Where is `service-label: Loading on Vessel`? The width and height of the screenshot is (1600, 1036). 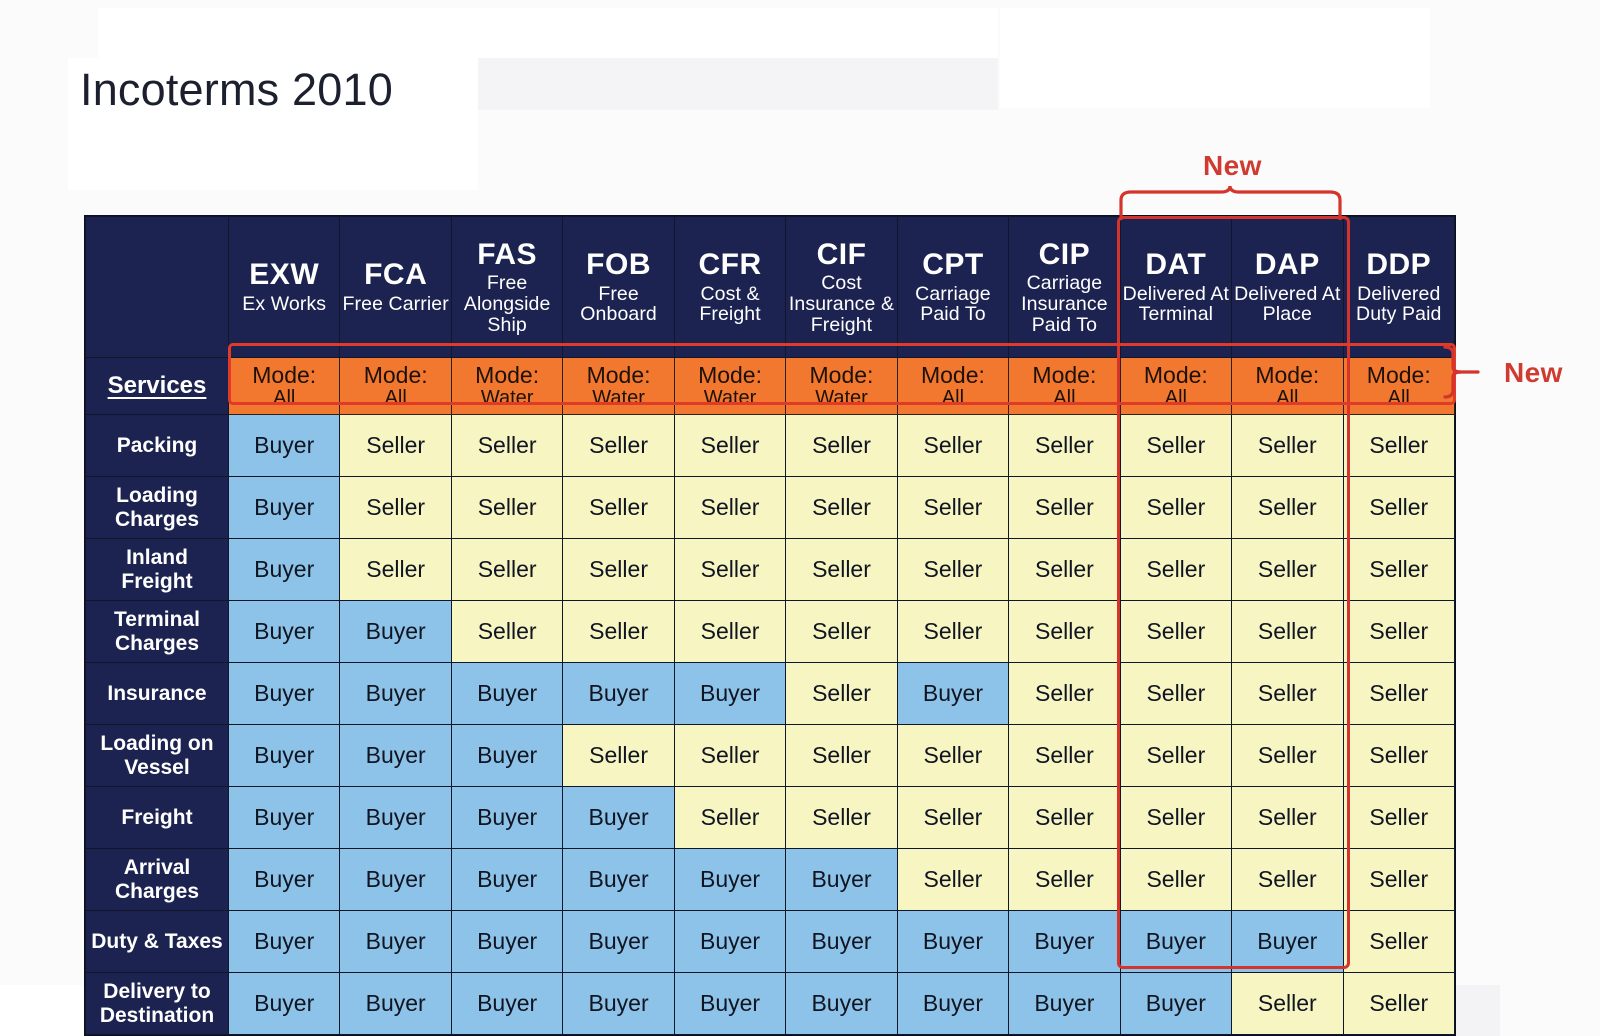 service-label: Loading on Vessel is located at coordinates (157, 755).